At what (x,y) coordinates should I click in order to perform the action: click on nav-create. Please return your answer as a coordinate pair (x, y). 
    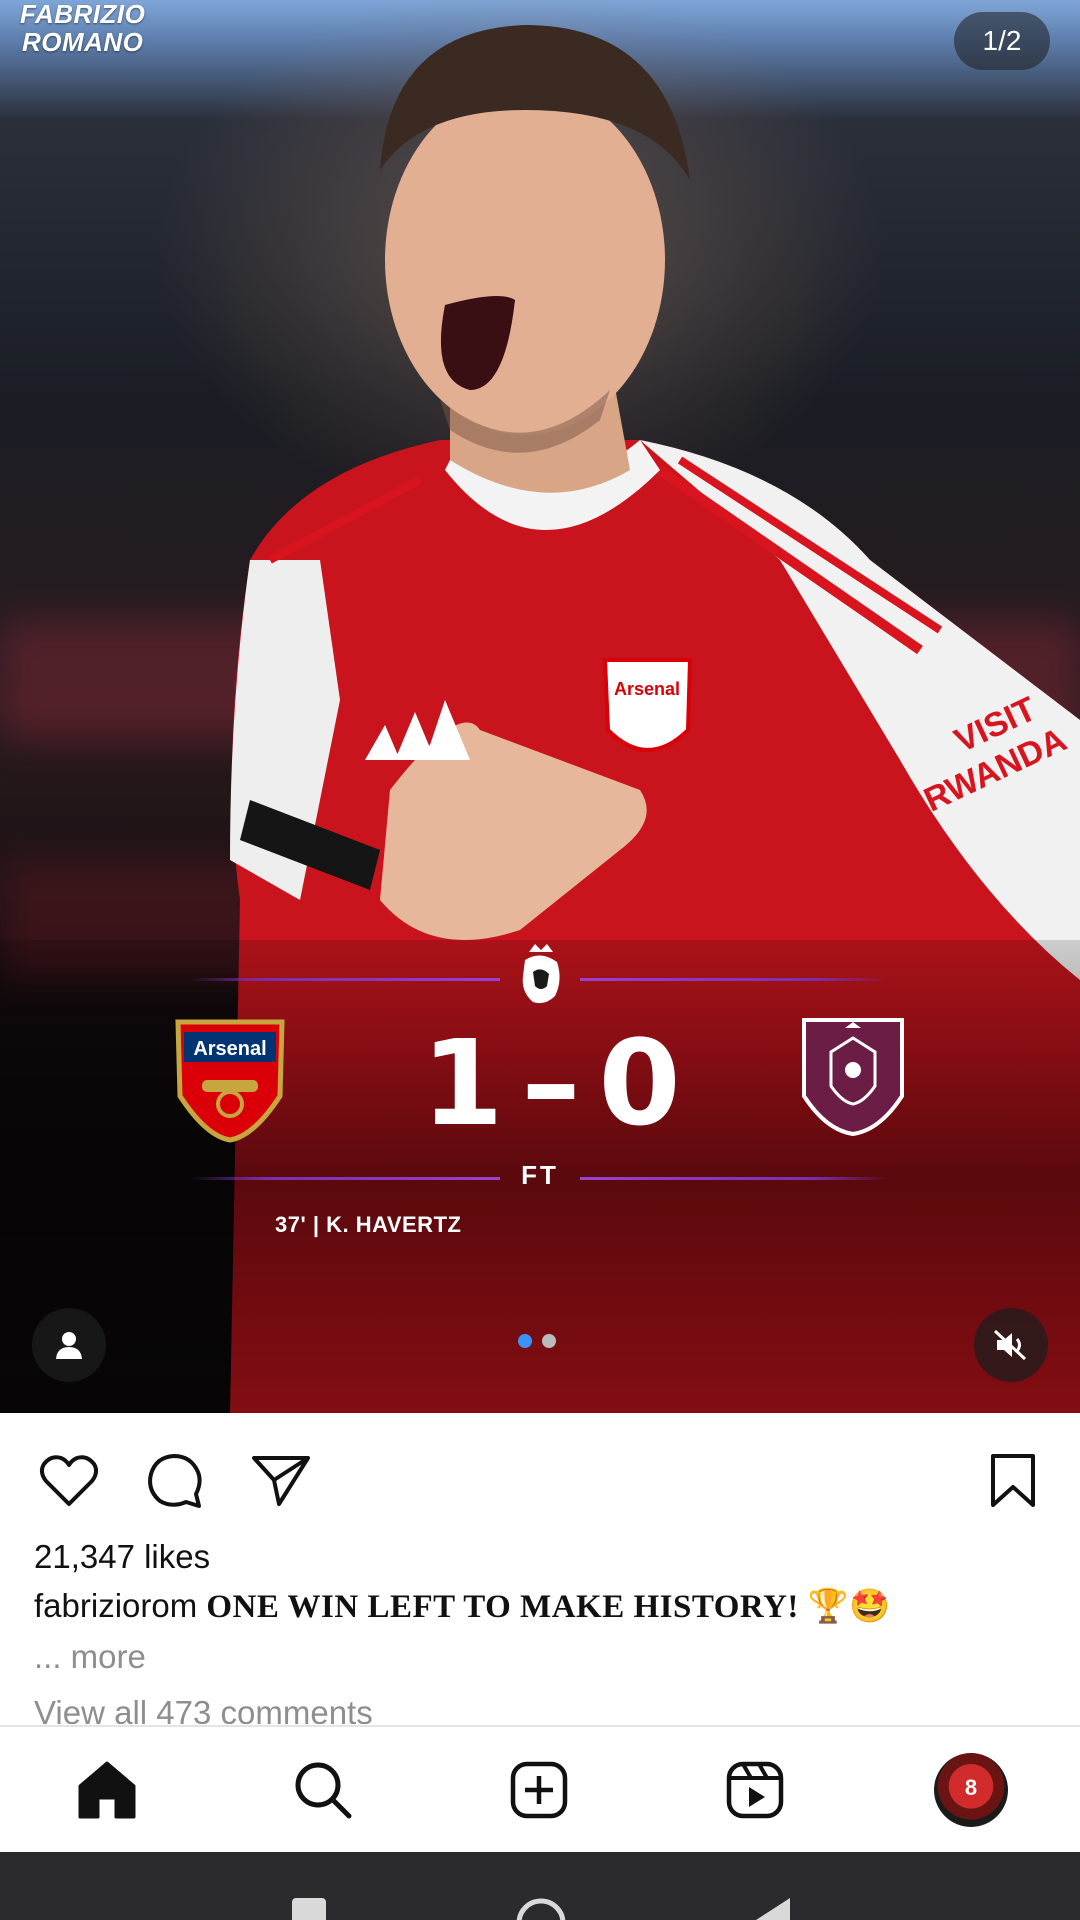
    Looking at the image, I should click on (539, 1790).